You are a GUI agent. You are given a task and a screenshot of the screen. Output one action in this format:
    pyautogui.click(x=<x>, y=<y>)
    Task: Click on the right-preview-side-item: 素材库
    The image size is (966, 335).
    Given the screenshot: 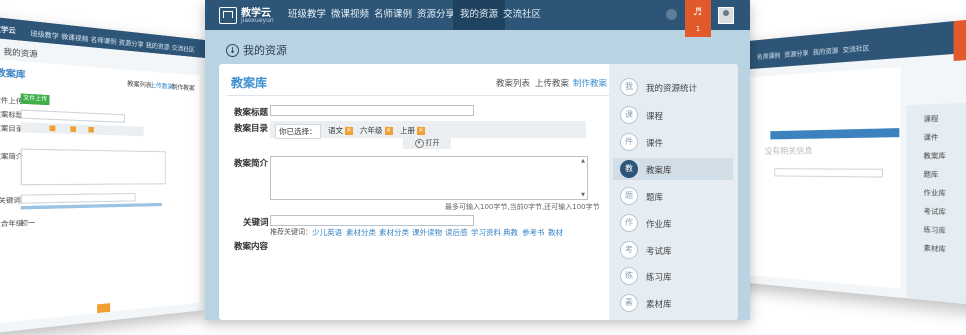 What is the action you would take?
    pyautogui.click(x=934, y=249)
    